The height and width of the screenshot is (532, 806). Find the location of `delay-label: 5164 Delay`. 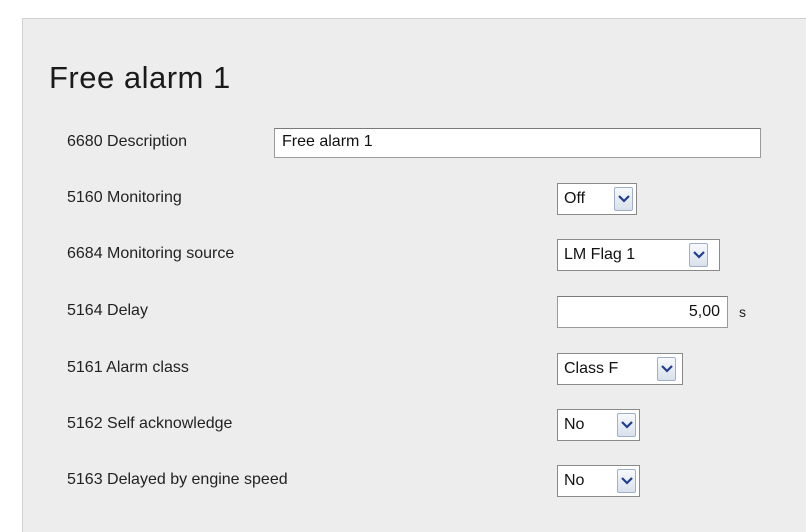

delay-label: 5164 Delay is located at coordinates (107, 310).